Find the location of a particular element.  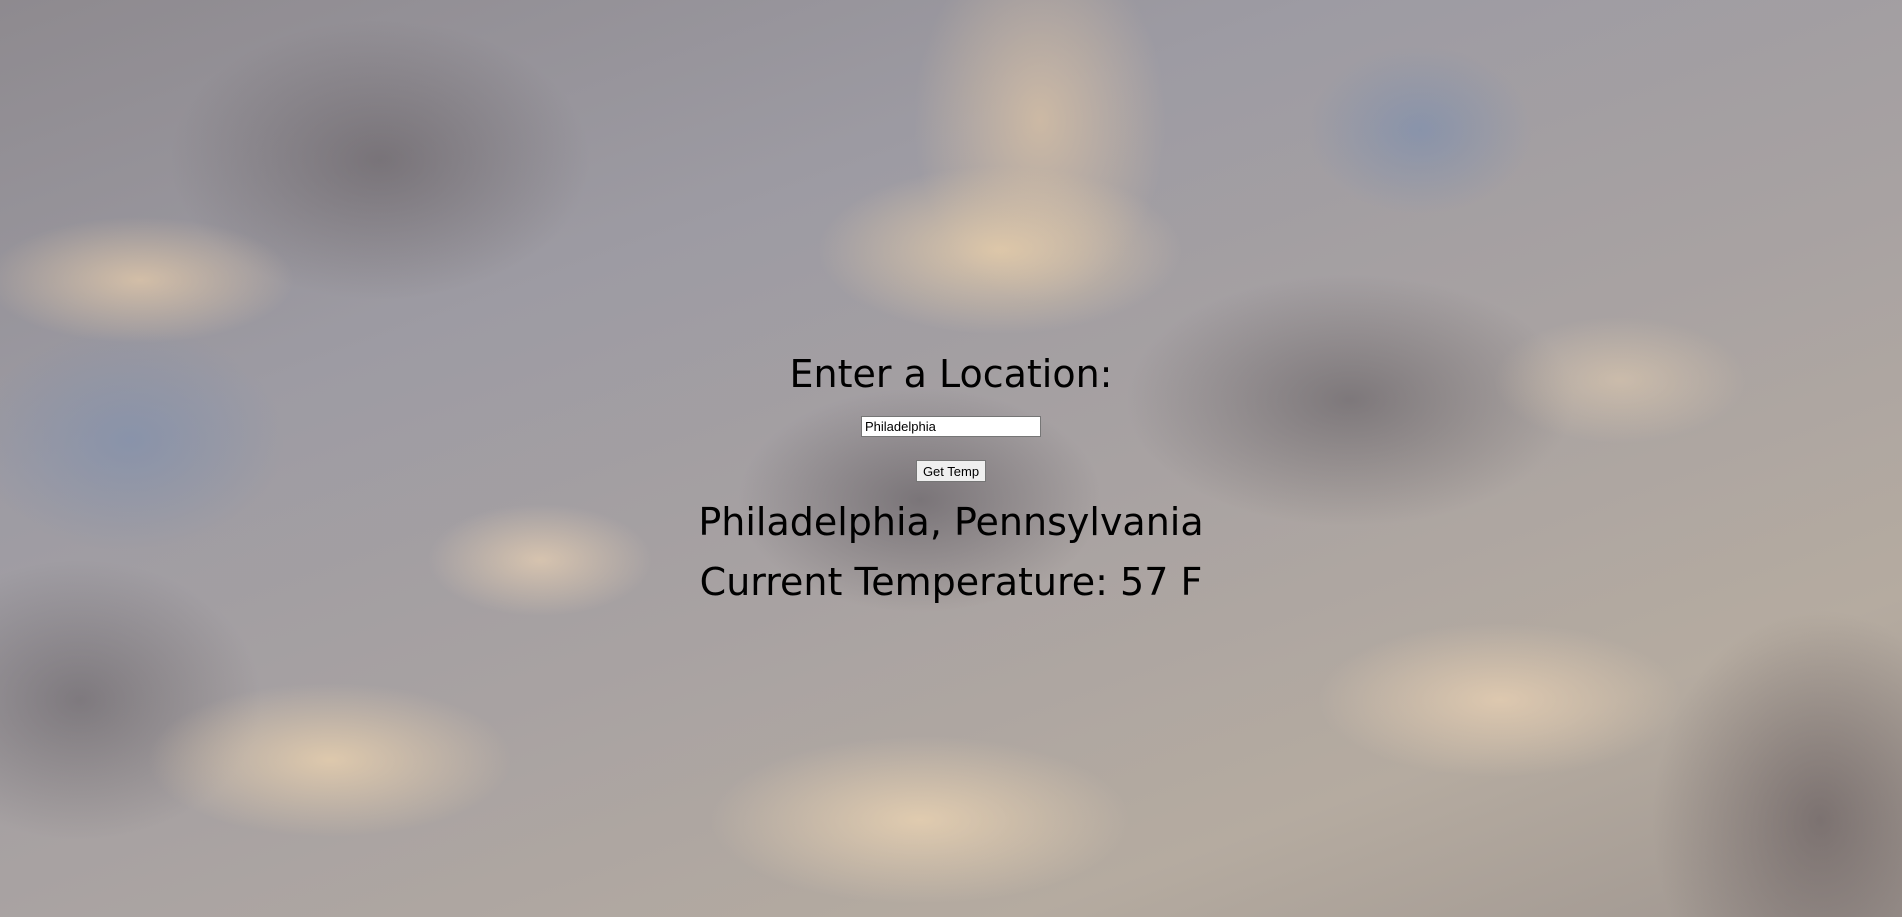

current-temperature: Current Temperature: 57 F is located at coordinates (951, 582).